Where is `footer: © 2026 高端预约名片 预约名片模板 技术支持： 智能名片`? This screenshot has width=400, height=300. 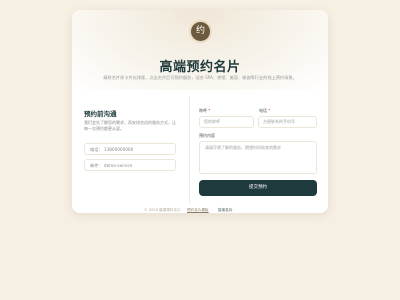
footer: © 2026 高端预约名片 预约名片模板 技术支持： 智能名片 is located at coordinates (200, 210).